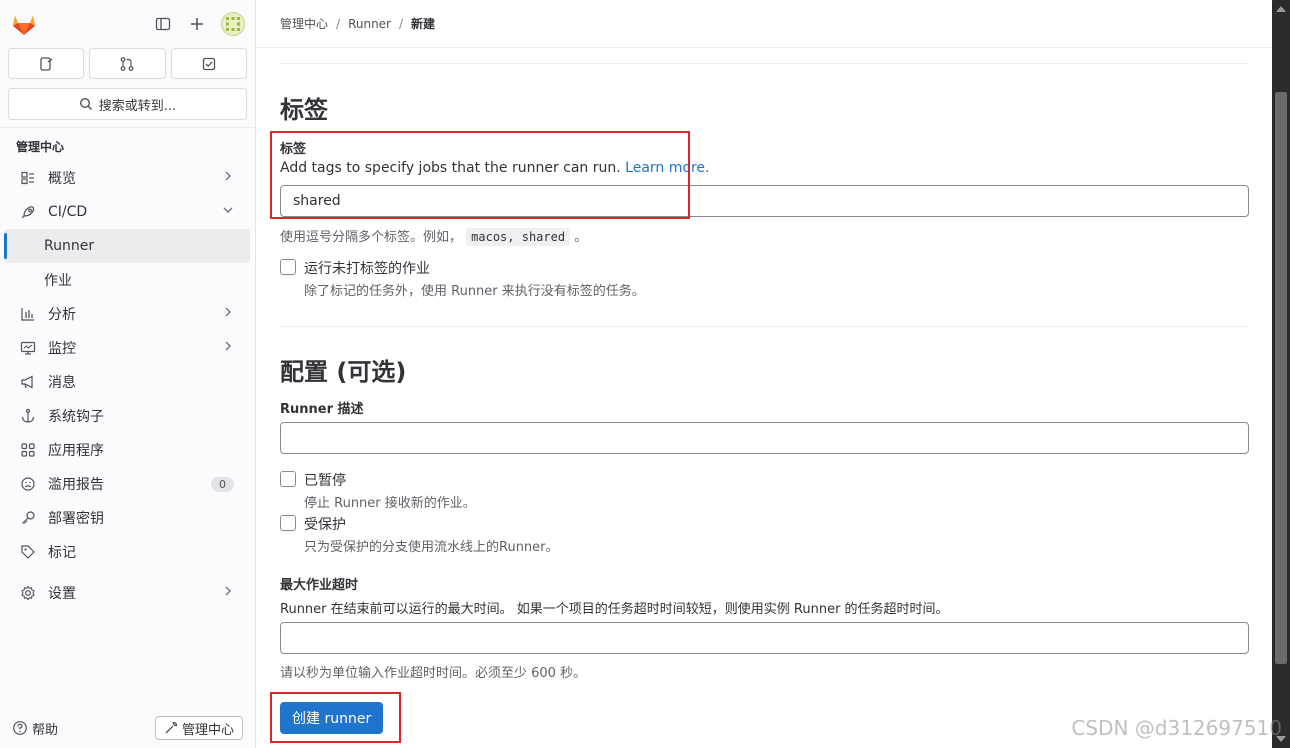  Describe the element at coordinates (163, 24) in the screenshot. I see `sidebar-toggle-icon` at that location.